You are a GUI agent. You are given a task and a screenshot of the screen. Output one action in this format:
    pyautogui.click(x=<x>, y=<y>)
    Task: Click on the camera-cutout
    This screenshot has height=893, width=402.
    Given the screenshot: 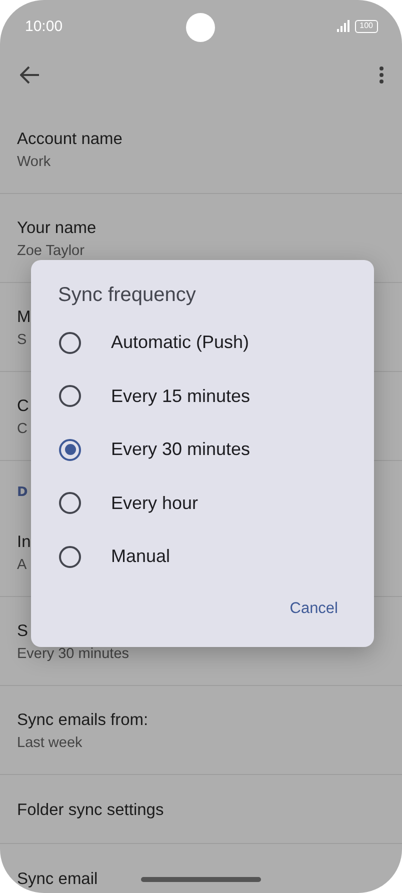 What is the action you would take?
    pyautogui.click(x=200, y=27)
    